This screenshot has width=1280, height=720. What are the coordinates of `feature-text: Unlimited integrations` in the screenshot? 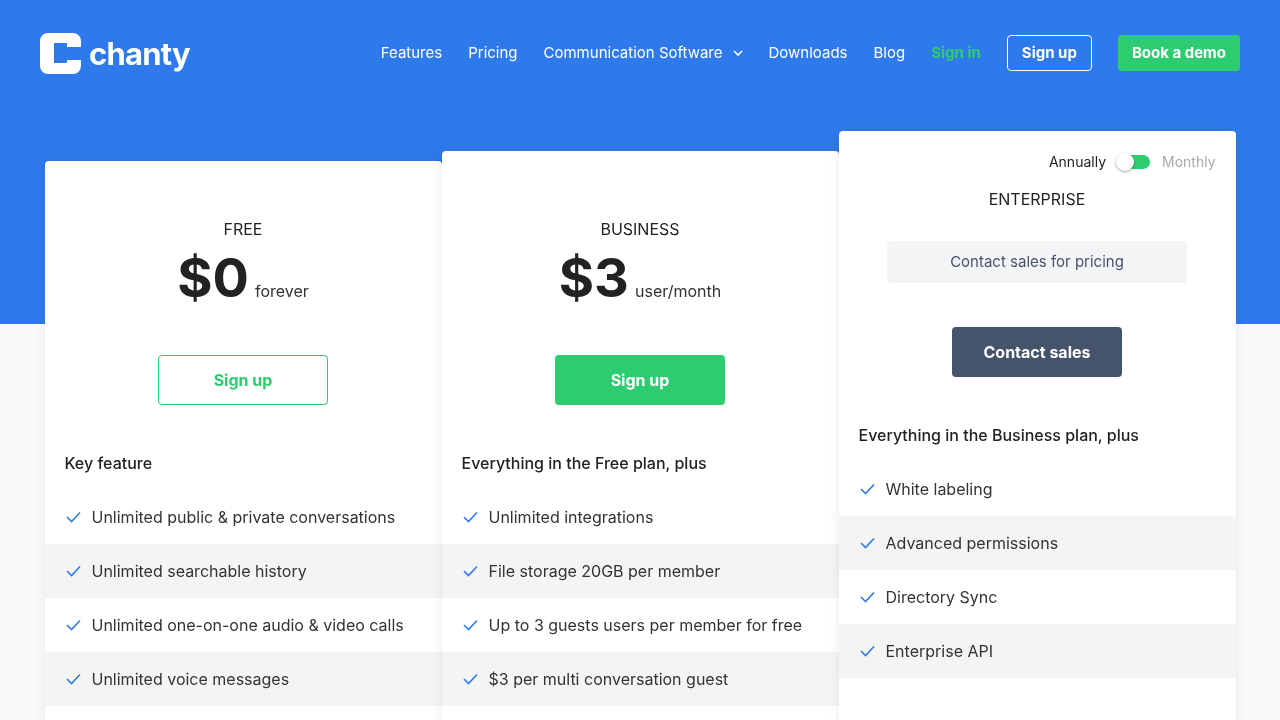 It's located at (571, 517).